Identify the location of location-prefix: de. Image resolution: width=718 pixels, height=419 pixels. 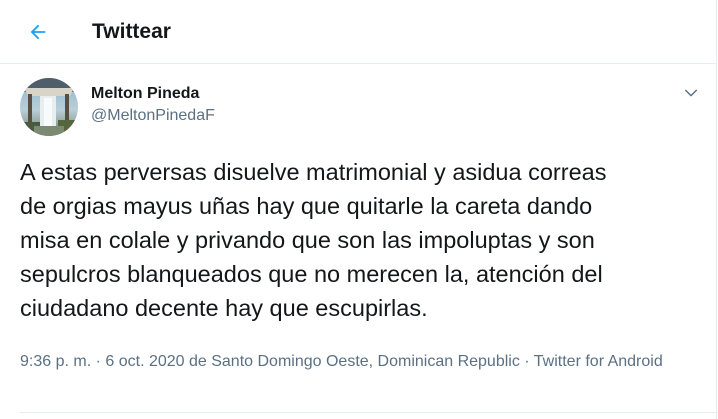
(198, 361).